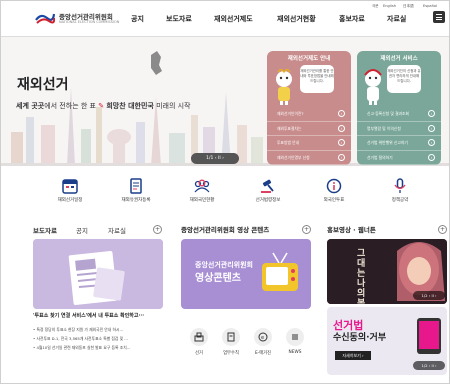 The width and height of the screenshot is (450, 384). What do you see at coordinates (361, 276) in the screenshot?
I see `promo-poster-title: 그대는 나의 봄` at bounding box center [361, 276].